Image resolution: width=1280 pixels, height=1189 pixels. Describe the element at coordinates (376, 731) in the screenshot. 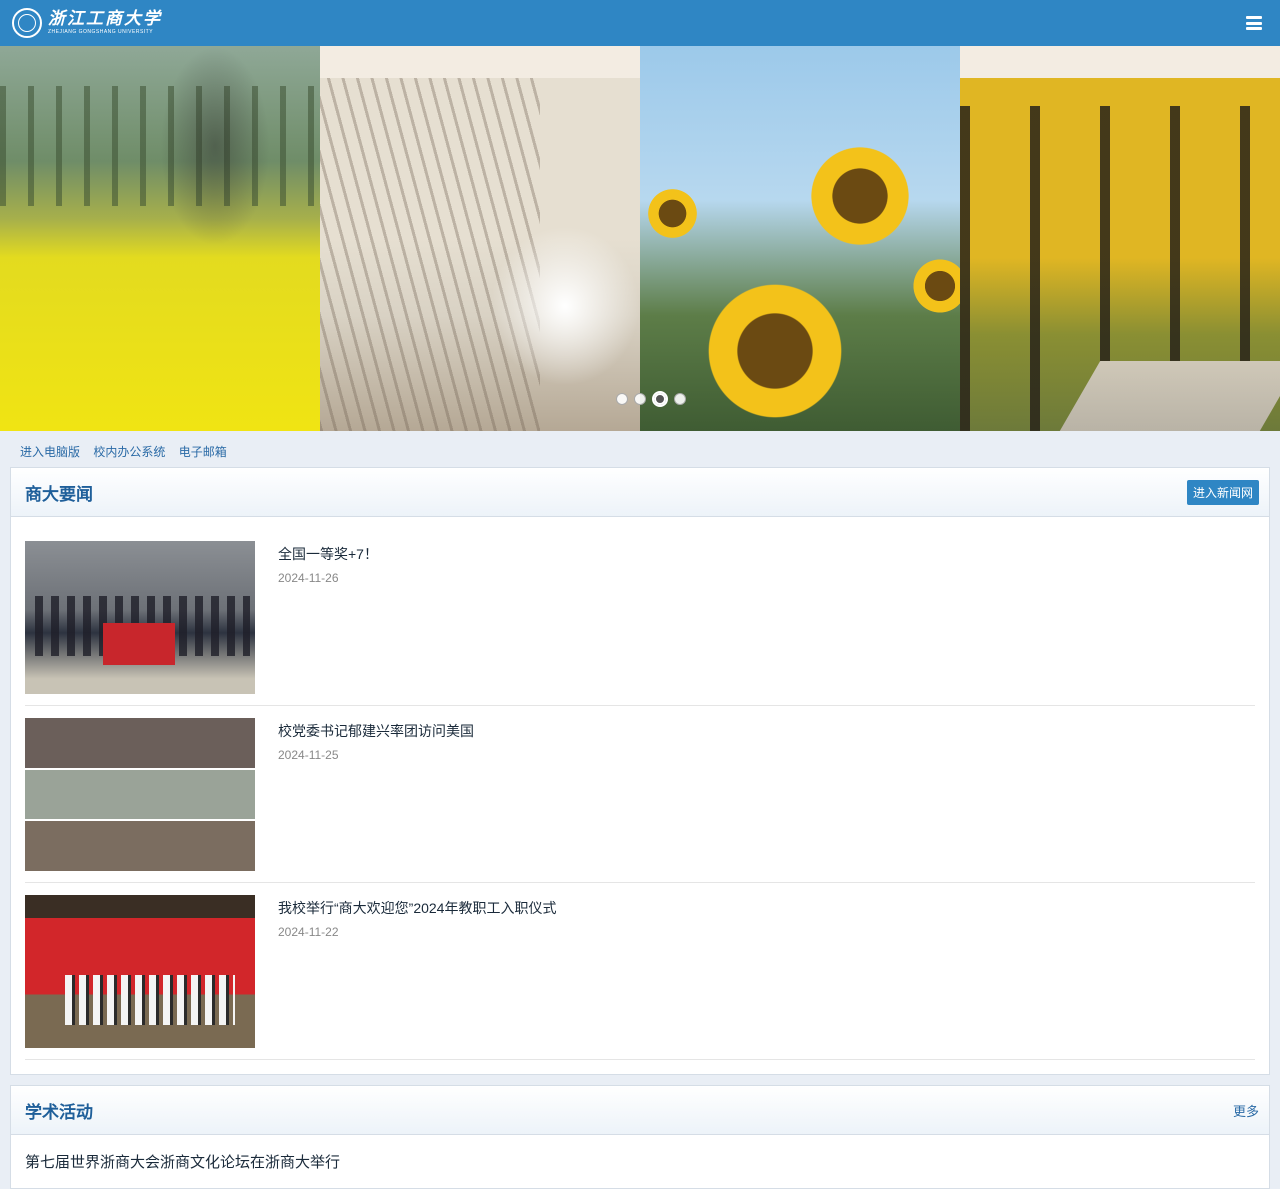

I see `news-title: 校党委书记郁建兴率团访问美国` at that location.